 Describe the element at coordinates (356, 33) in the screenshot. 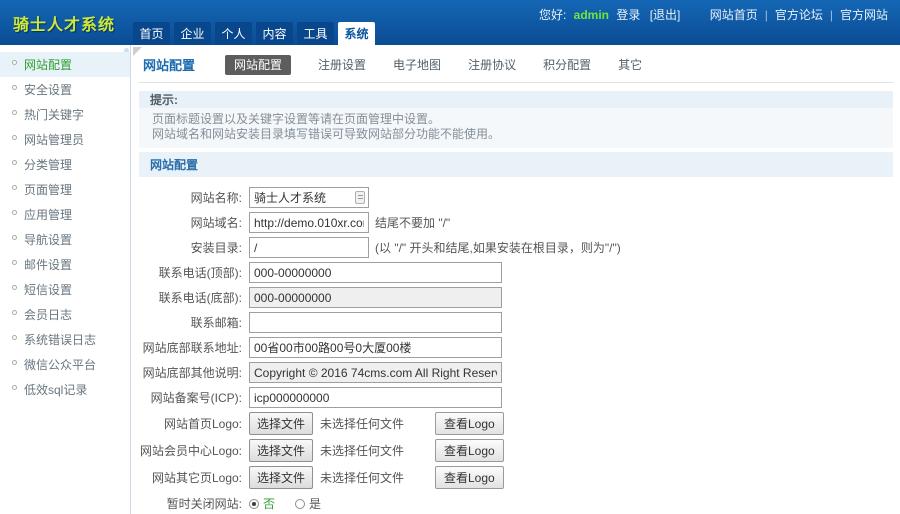

I see `nav-tab-6: 系统` at that location.